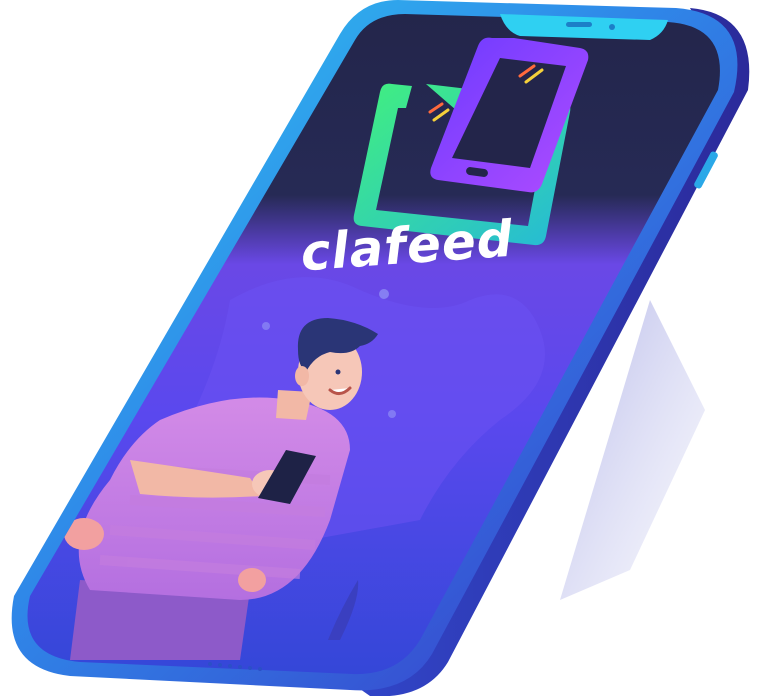 The width and height of the screenshot is (766, 696). What do you see at coordinates (612, 27) in the screenshot?
I see `front-camera` at bounding box center [612, 27].